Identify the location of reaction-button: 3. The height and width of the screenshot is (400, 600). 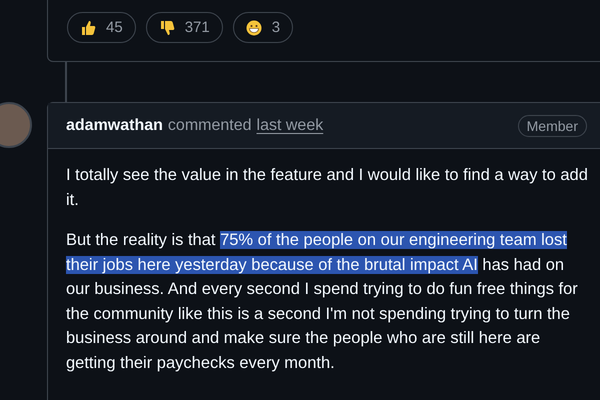
(263, 27).